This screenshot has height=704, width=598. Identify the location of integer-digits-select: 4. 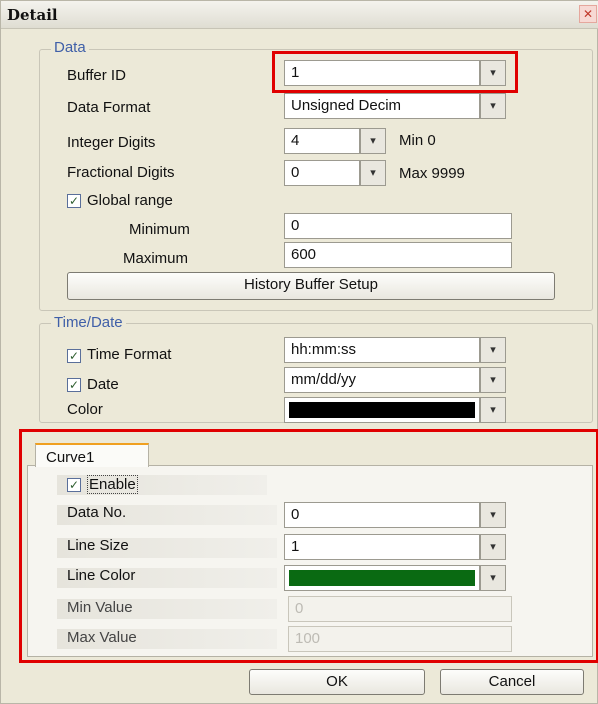
(322, 141).